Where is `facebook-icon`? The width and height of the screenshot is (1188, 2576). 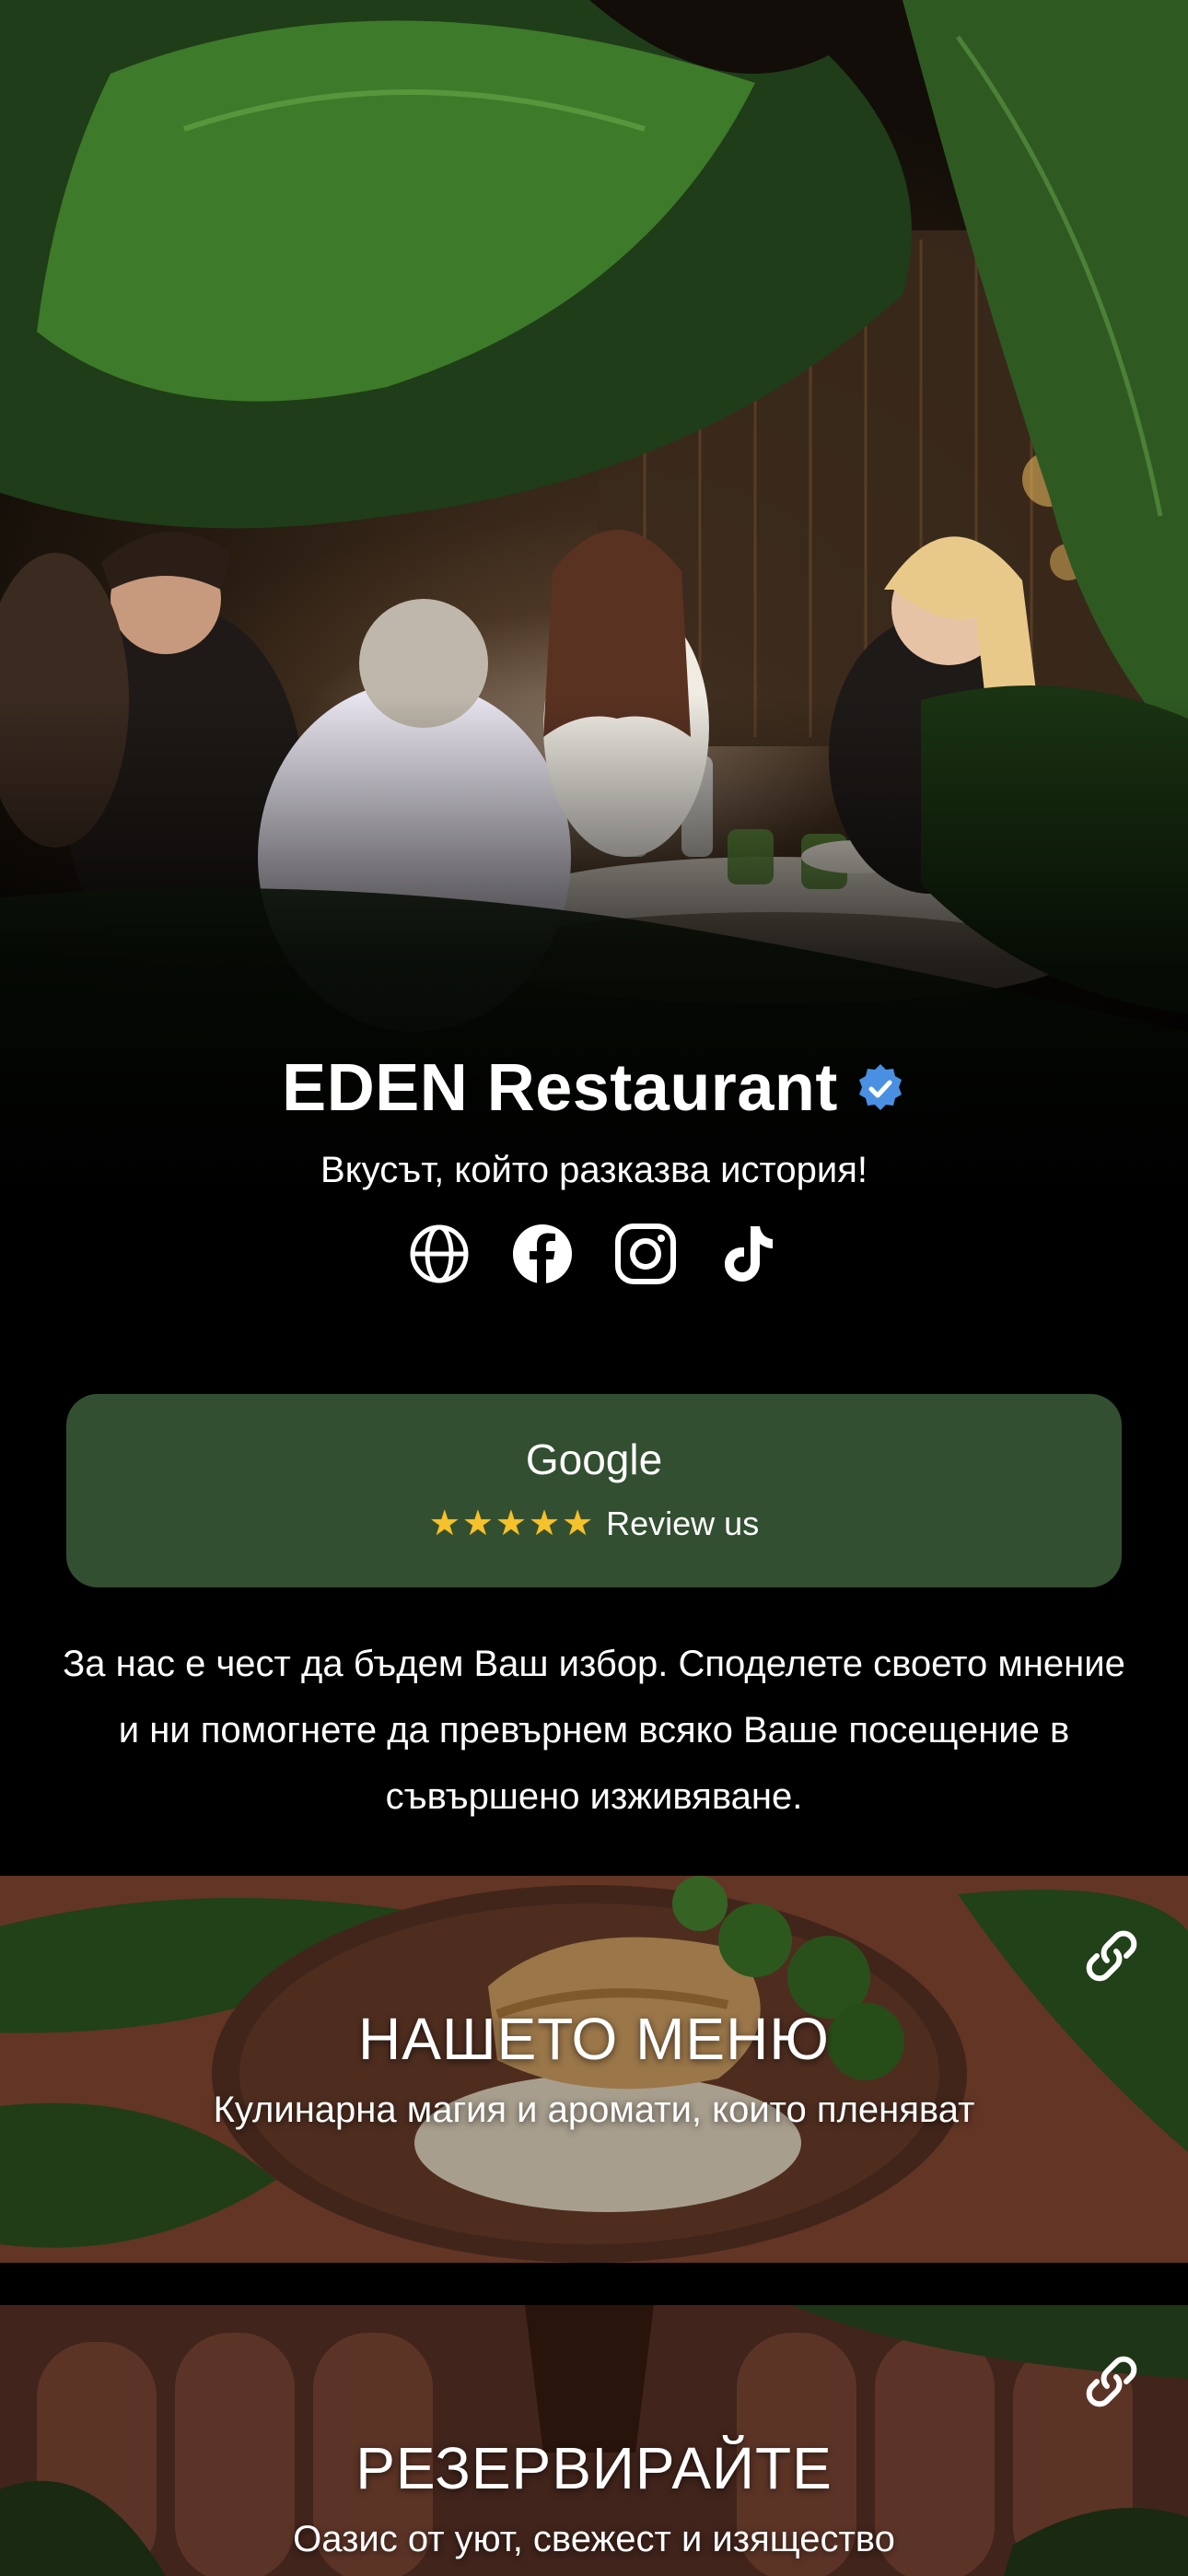
facebook-icon is located at coordinates (542, 1253).